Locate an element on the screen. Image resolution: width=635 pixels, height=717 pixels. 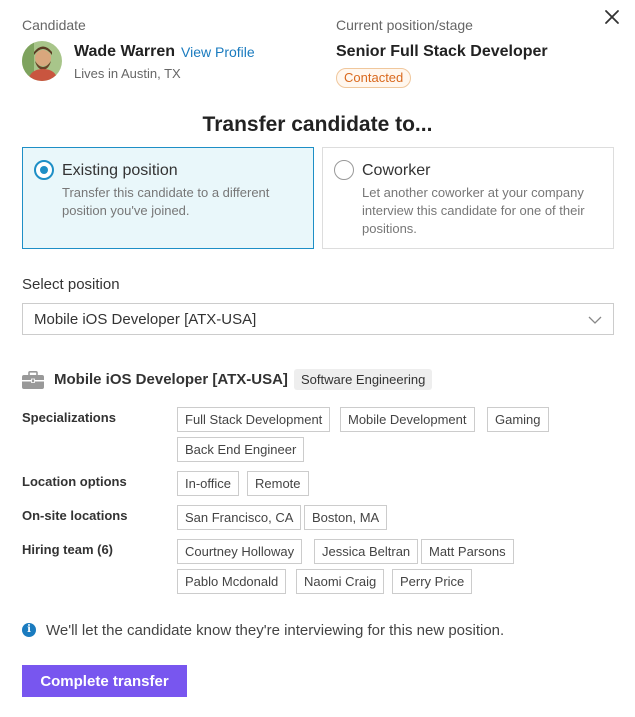
chevron-down-icon is located at coordinates (595, 320).